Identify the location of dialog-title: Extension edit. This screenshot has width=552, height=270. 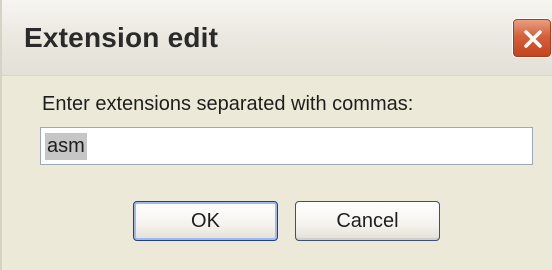
(121, 37).